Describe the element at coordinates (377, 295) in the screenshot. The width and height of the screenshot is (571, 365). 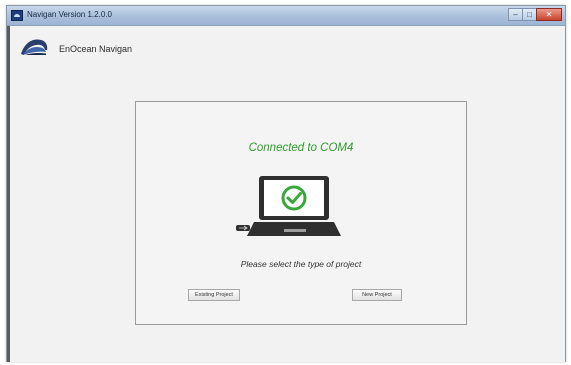
I see `new-project-button: New Project` at that location.